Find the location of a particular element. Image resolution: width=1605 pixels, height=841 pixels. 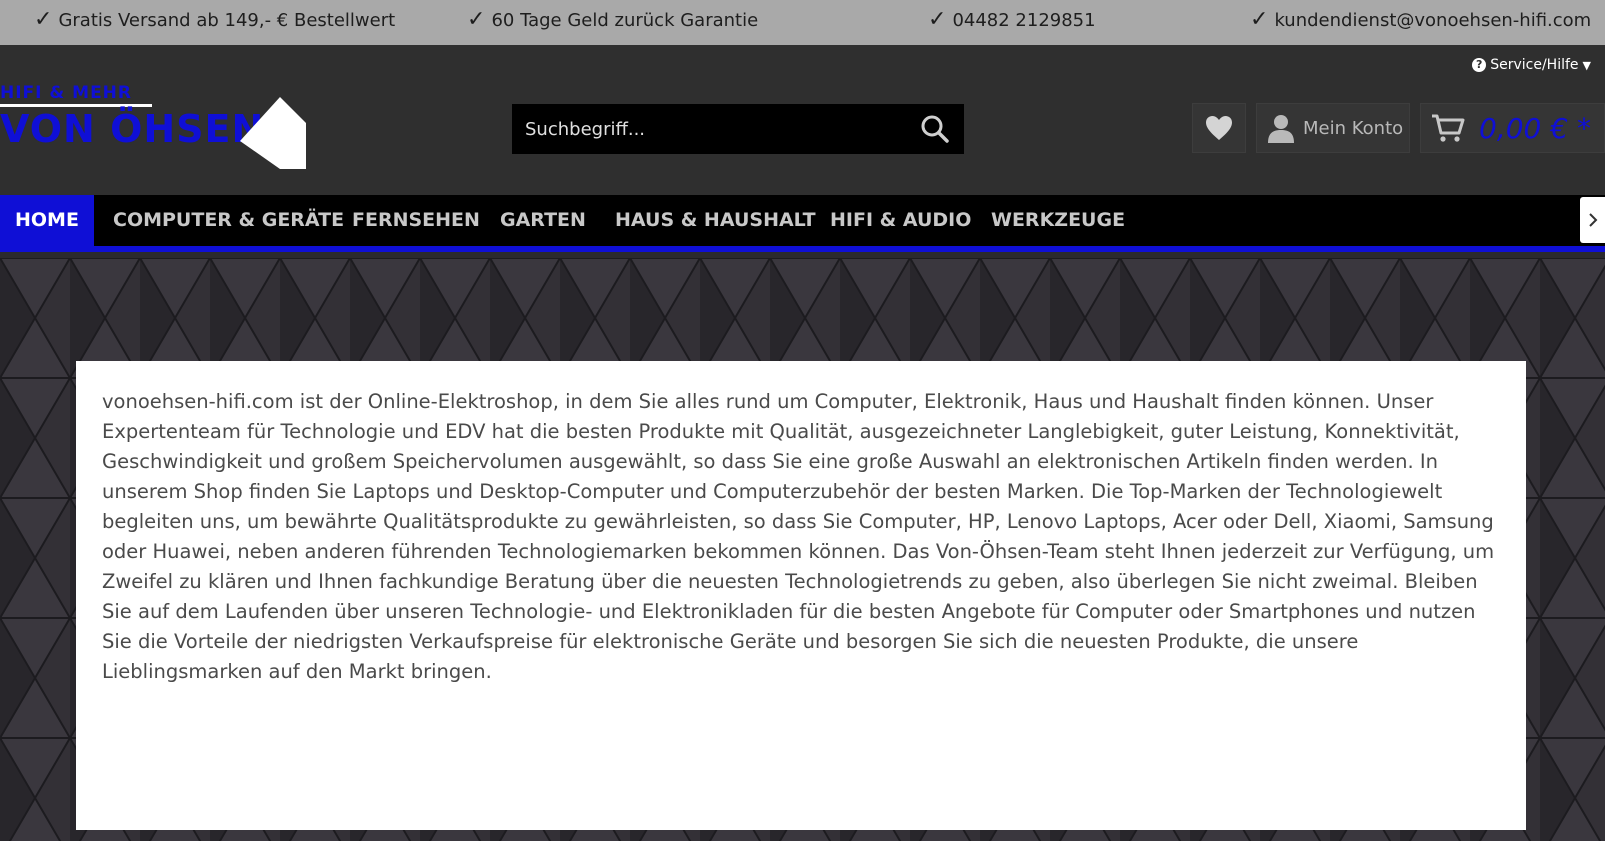

logo-tagline: HIFI & MEHR is located at coordinates (66, 93).